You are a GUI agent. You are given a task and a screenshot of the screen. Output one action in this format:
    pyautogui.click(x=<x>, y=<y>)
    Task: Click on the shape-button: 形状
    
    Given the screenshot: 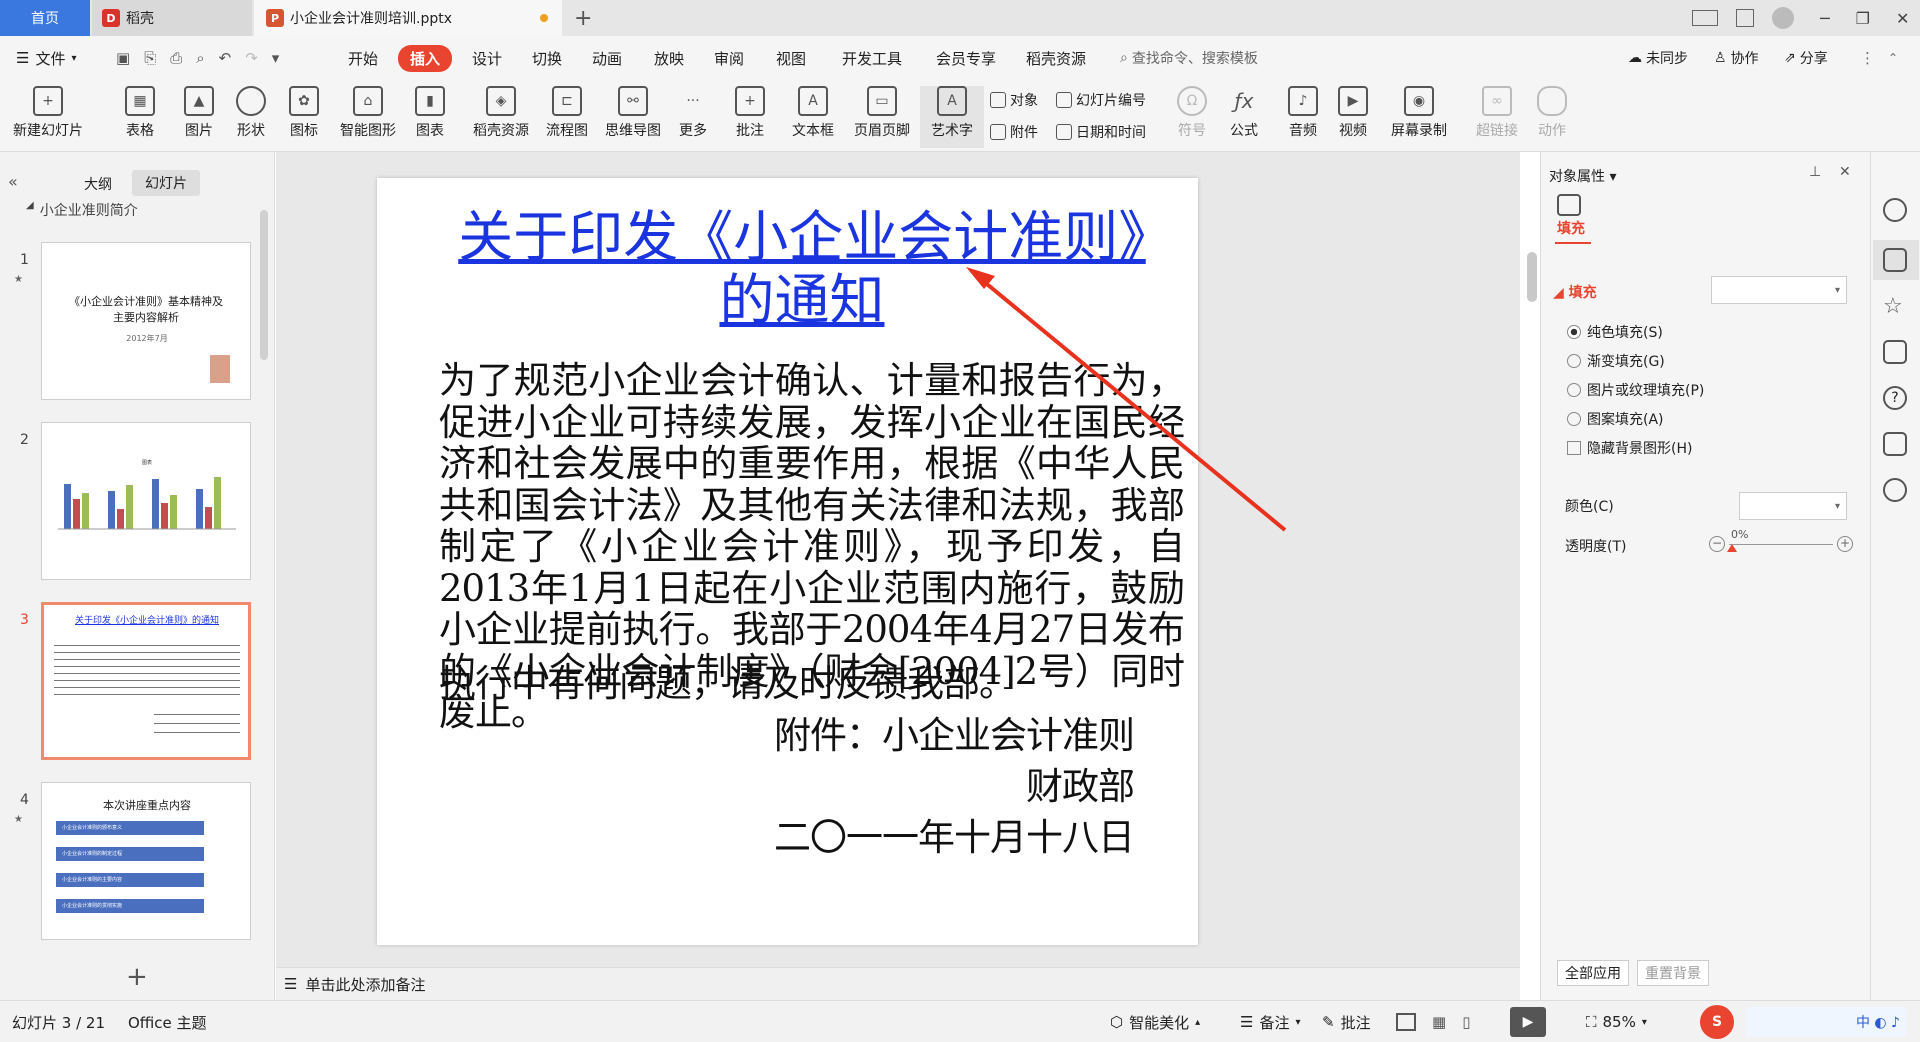 What is the action you would take?
    pyautogui.click(x=251, y=117)
    